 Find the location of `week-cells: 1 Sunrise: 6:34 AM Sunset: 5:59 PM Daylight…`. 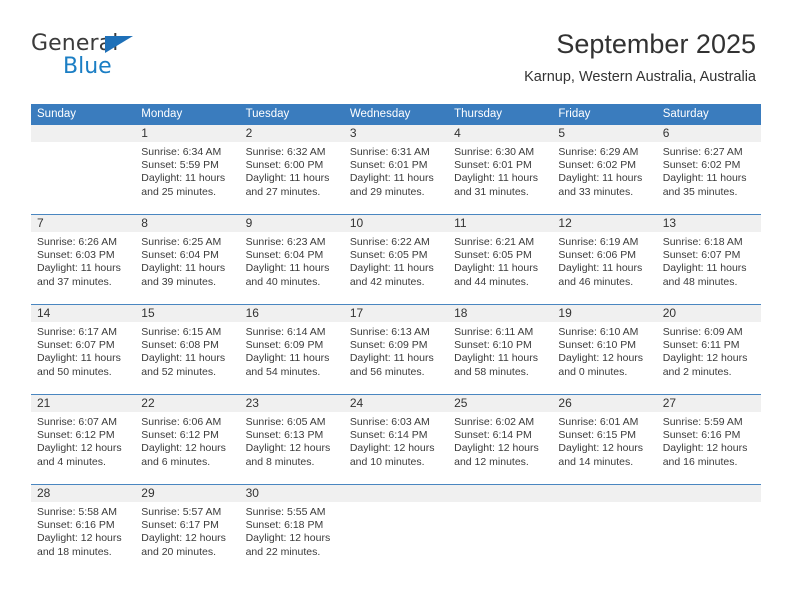

week-cells: 1 Sunrise: 6:34 AM Sunset: 5:59 PM Daylight… is located at coordinates (396, 169).